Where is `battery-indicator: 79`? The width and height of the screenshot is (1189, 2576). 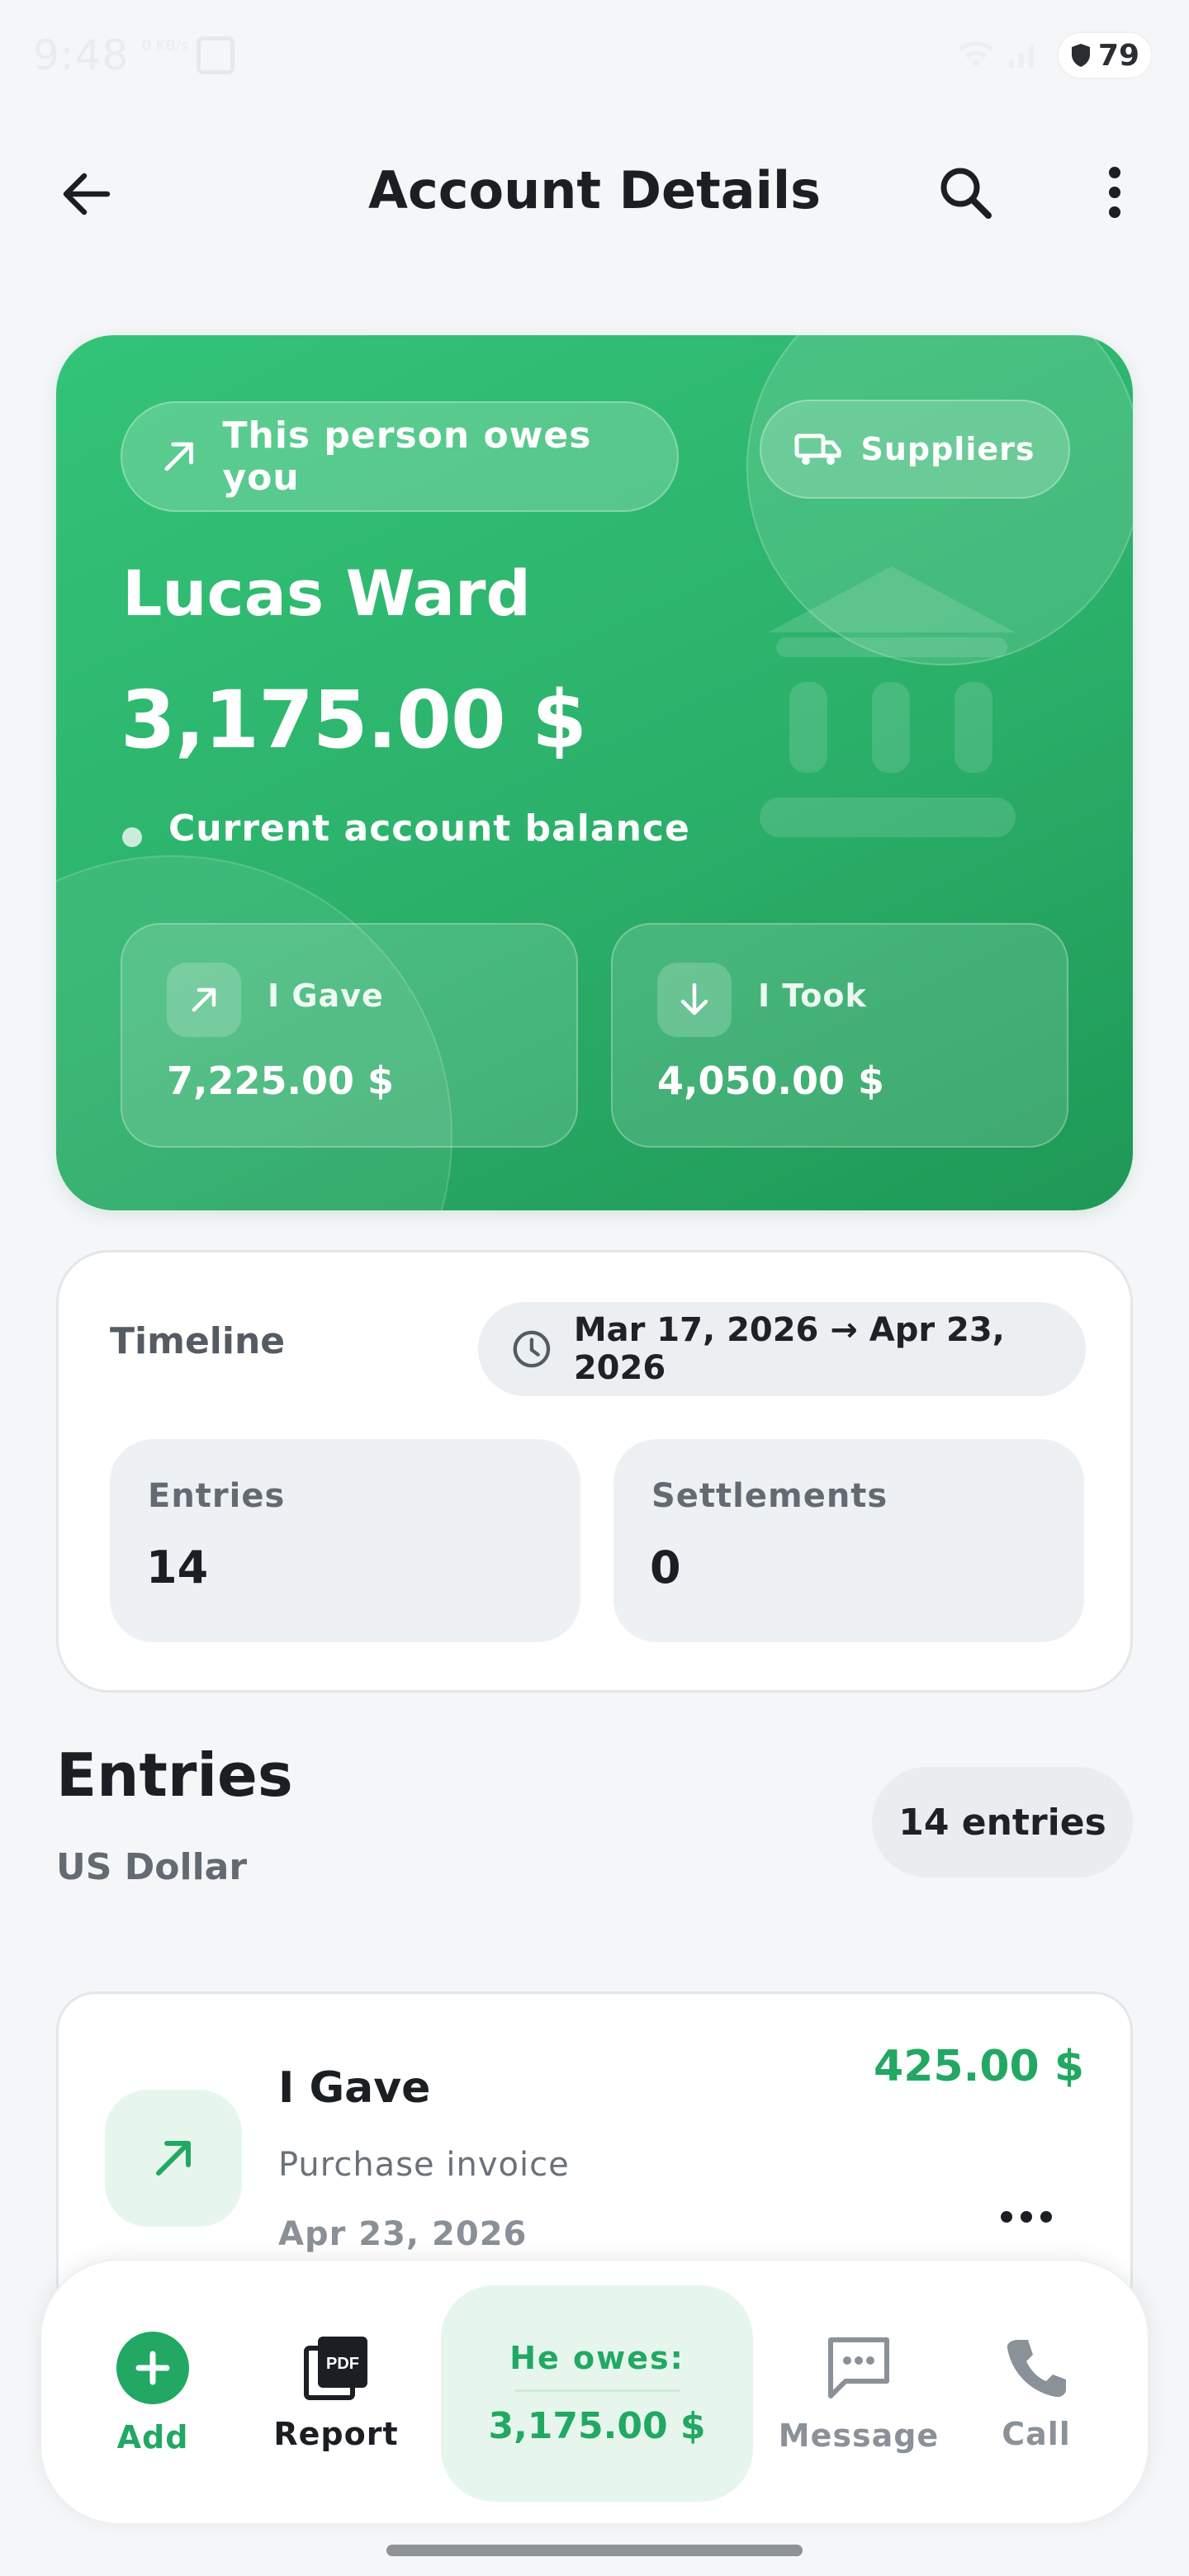
battery-indicator: 79 is located at coordinates (1105, 55).